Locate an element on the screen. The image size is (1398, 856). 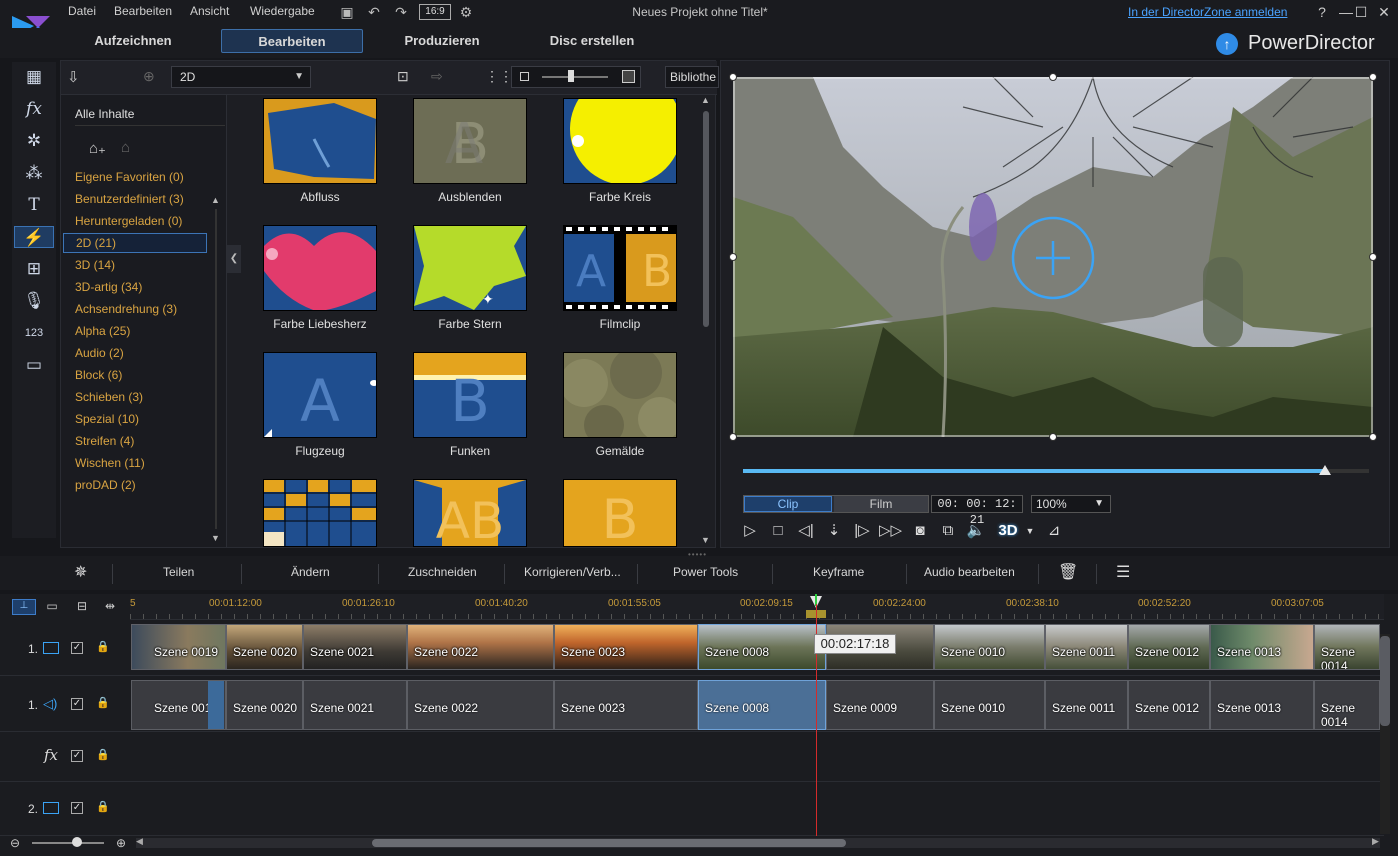
fast-forward-icon: ▷▷ is located at coordinates (890, 531).